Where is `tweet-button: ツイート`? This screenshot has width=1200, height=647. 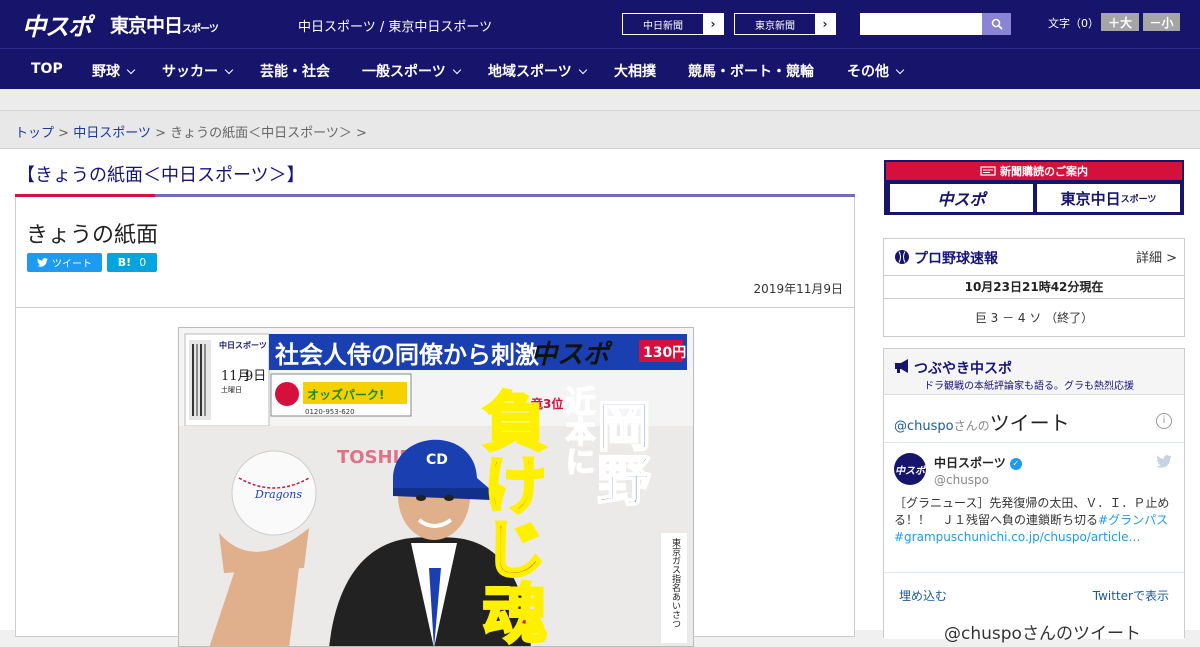 tweet-button: ツイート is located at coordinates (64, 262).